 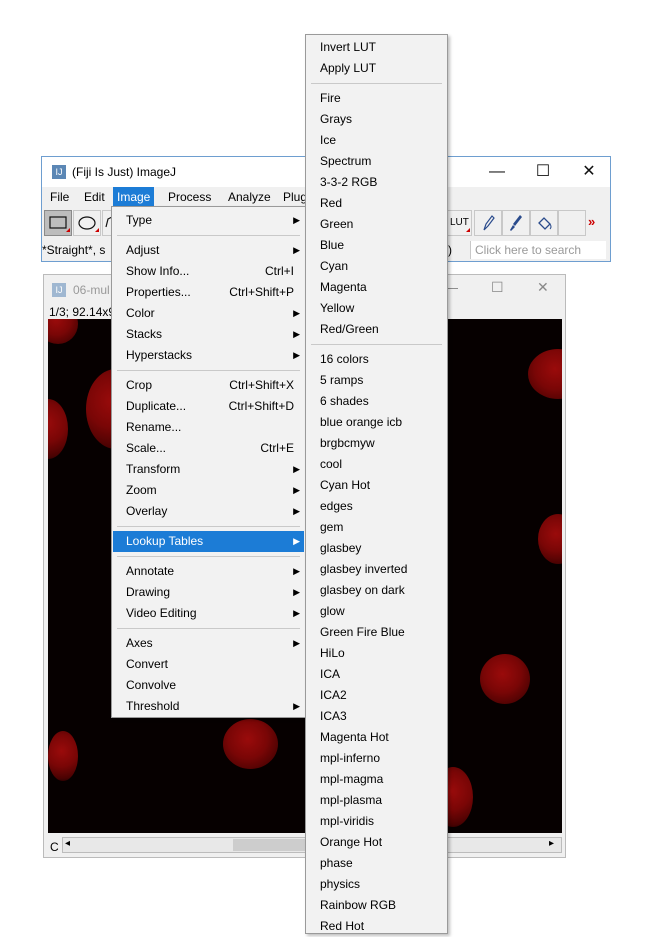 What do you see at coordinates (364, 569) in the screenshot?
I see `menu-item-label: glasbey inverted` at bounding box center [364, 569].